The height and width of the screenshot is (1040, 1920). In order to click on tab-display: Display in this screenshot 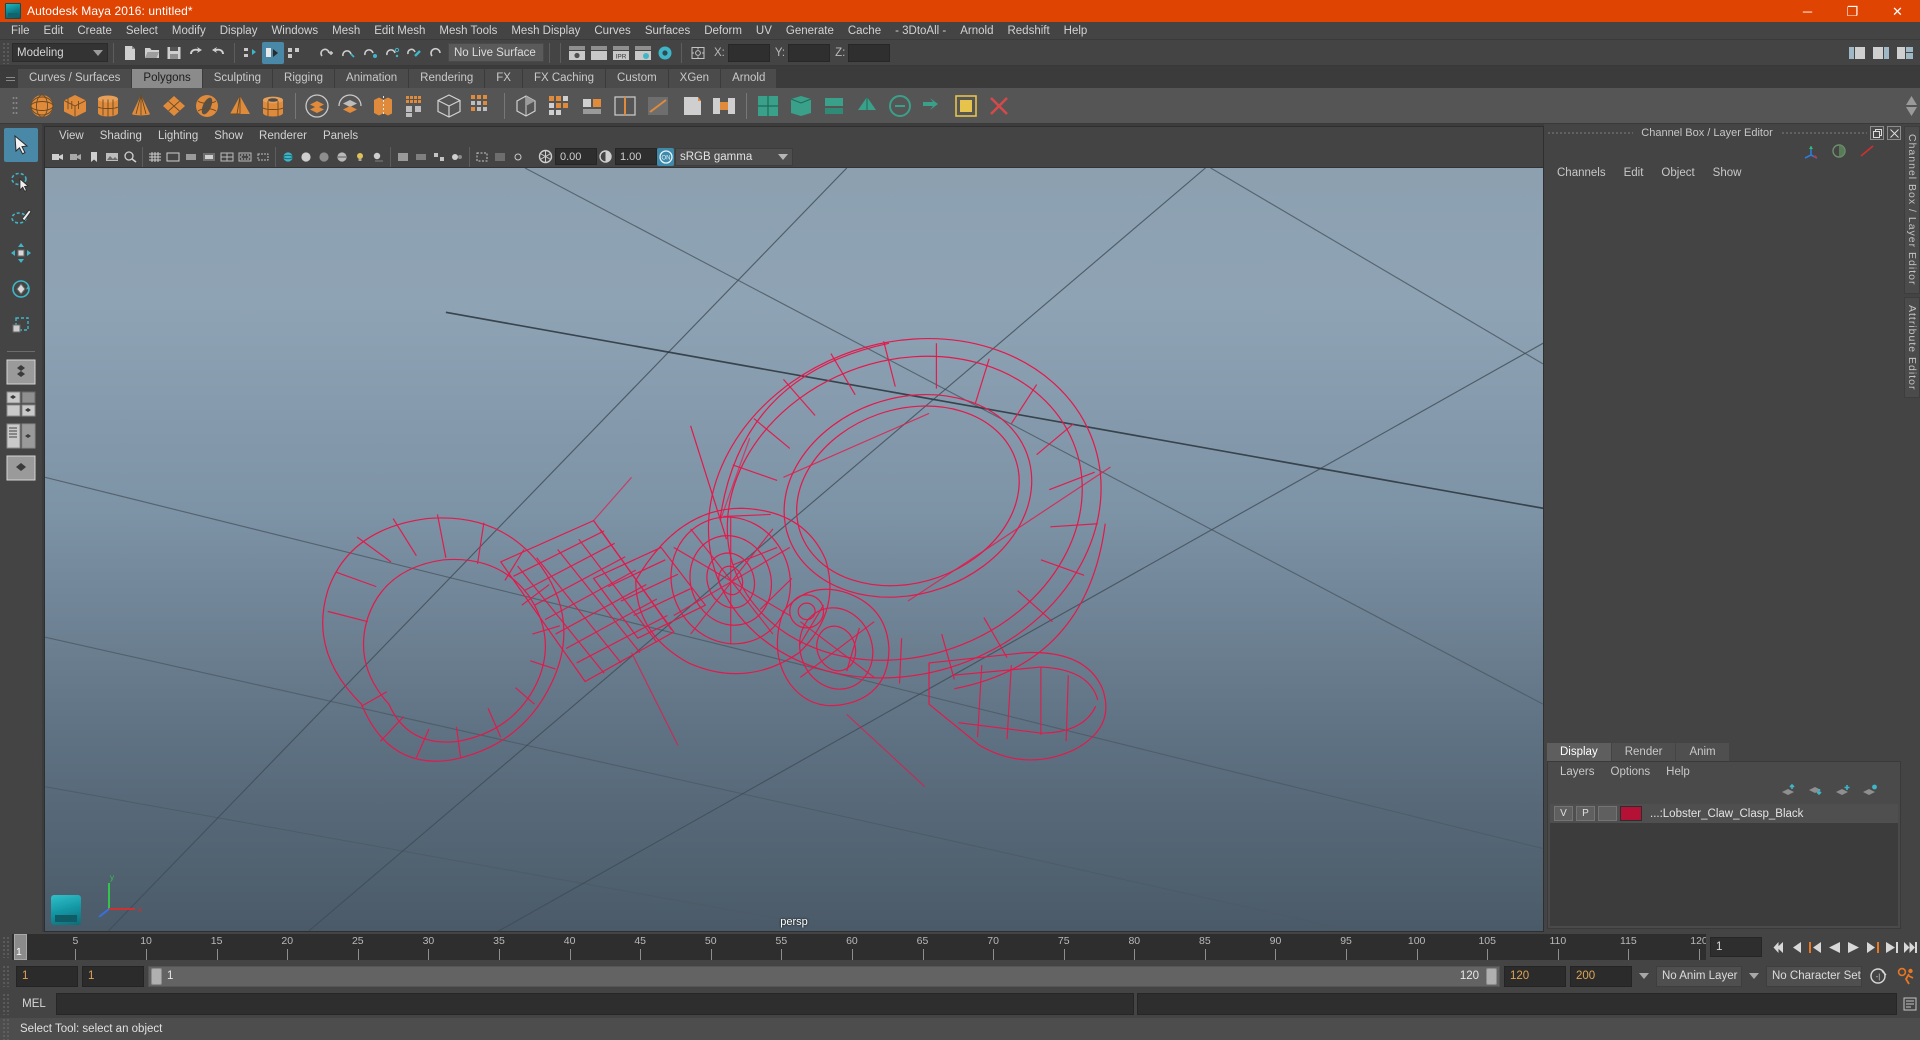, I will do `click(1579, 752)`.